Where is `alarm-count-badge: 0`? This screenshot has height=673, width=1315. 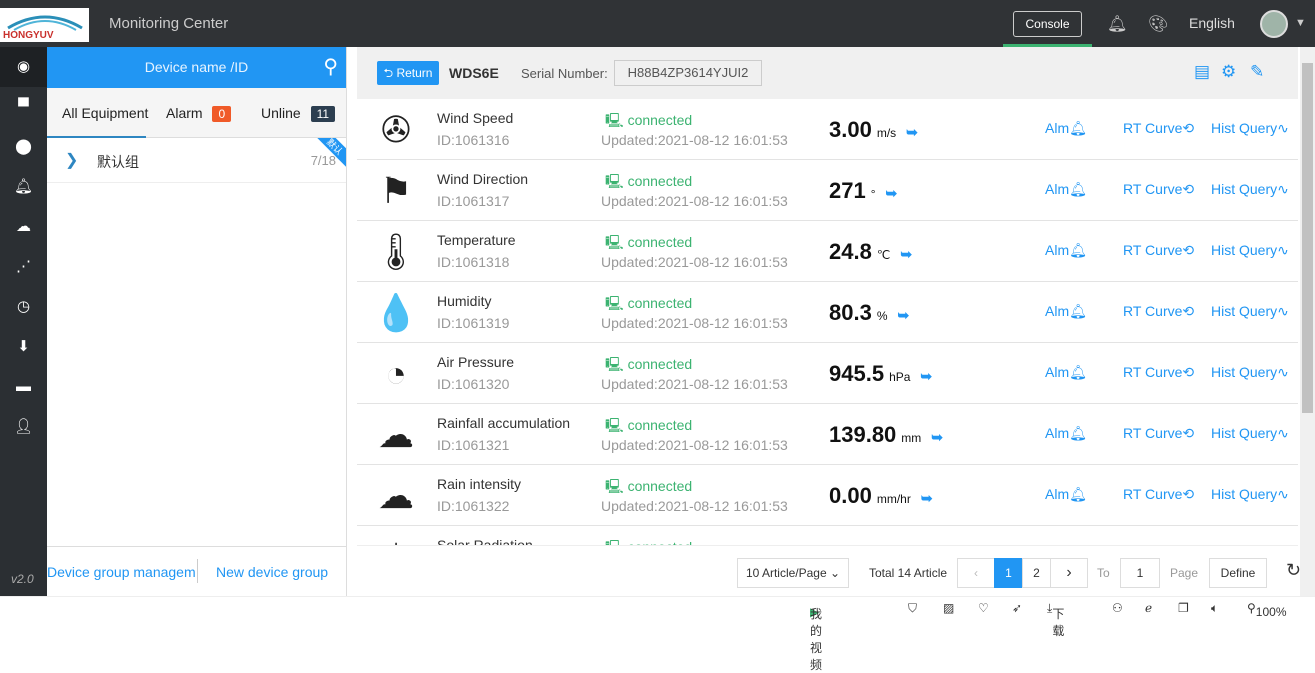
alarm-count-badge: 0 is located at coordinates (222, 114).